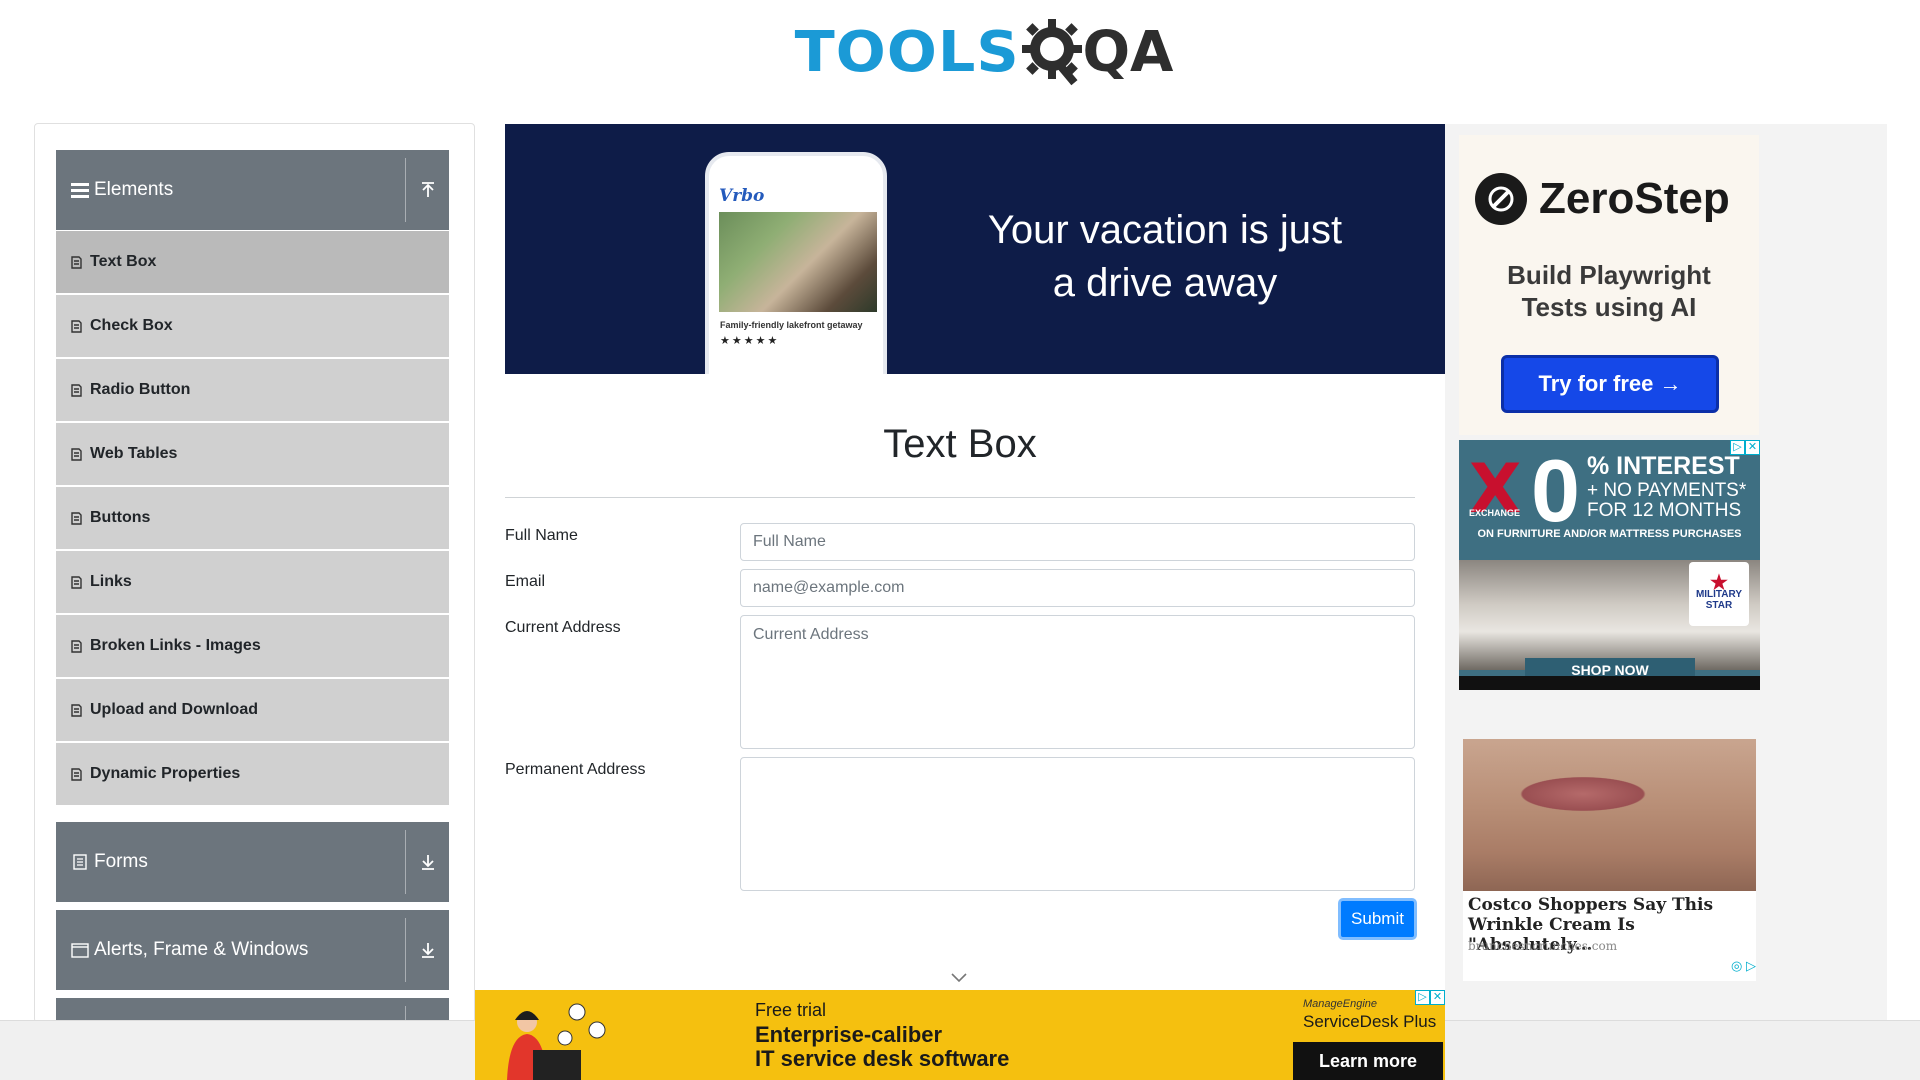  I want to click on lips-photo, so click(1609, 815).